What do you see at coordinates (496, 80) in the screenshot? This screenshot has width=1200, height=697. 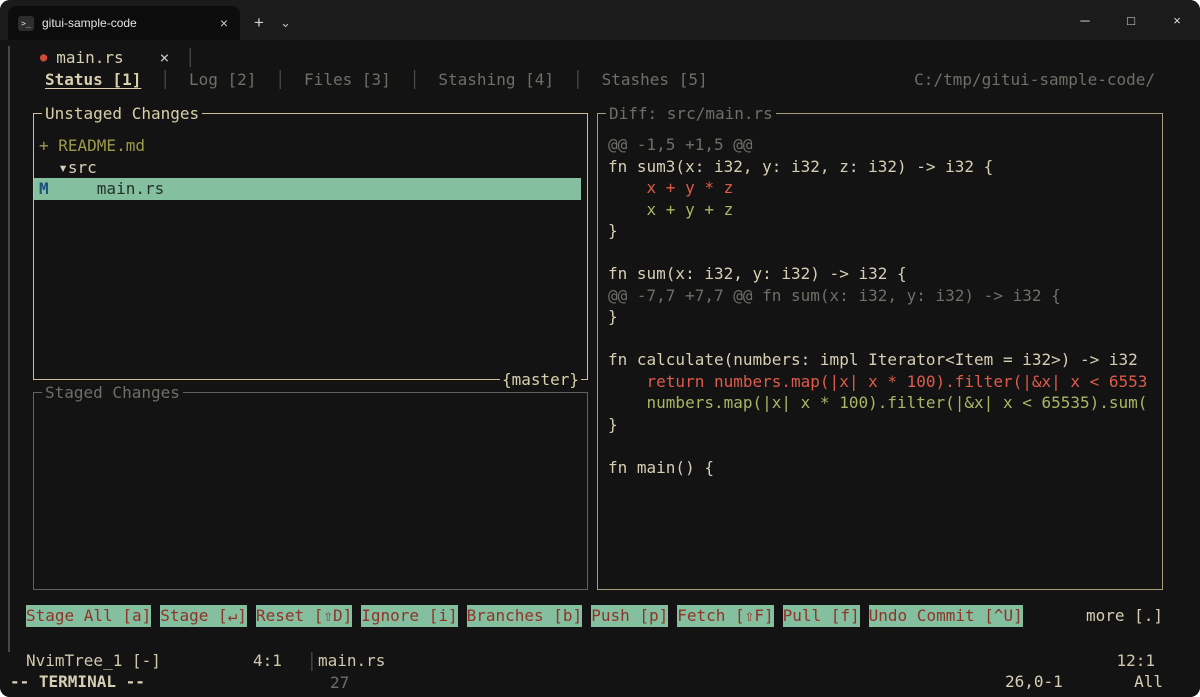 I see `tab-stashing: Stashing [4]` at bounding box center [496, 80].